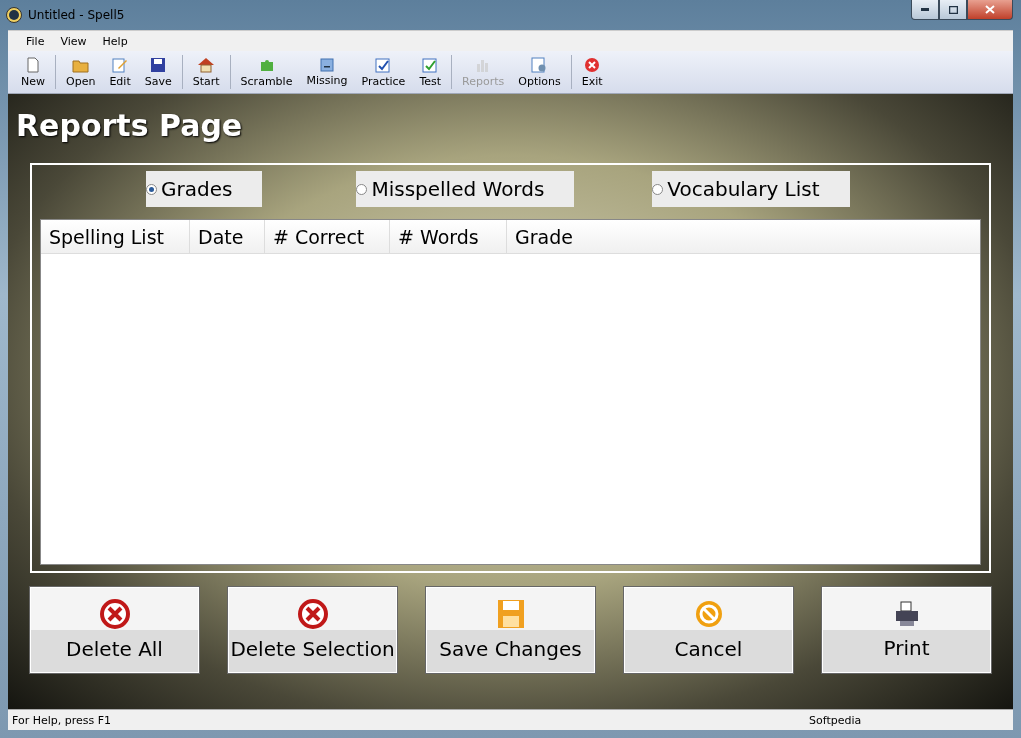  I want to click on column-header: Date, so click(227, 236).